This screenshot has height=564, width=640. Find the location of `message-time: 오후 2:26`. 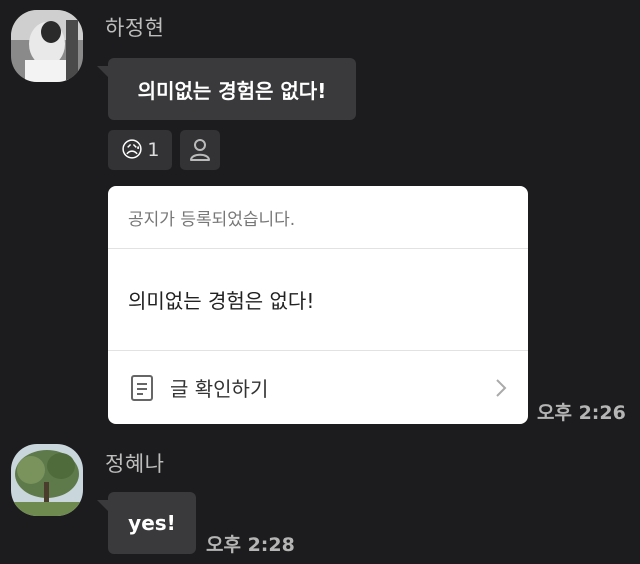

message-time: 오후 2:26 is located at coordinates (581, 413).